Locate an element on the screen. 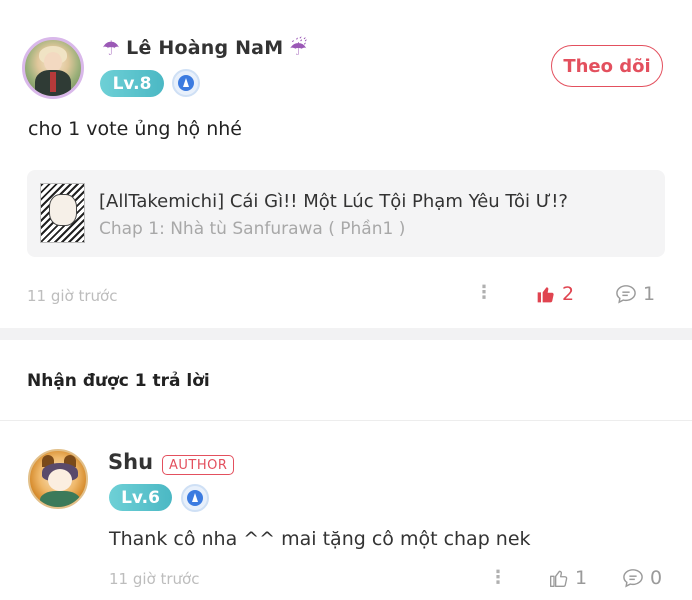 This screenshot has width=692, height=600. divider is located at coordinates (346, 420).